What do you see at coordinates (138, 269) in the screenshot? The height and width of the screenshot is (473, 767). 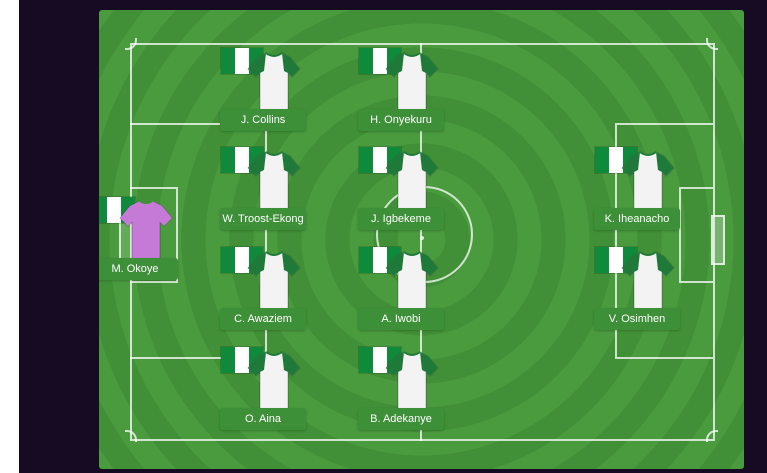 I see `player-name: M. Okoye` at bounding box center [138, 269].